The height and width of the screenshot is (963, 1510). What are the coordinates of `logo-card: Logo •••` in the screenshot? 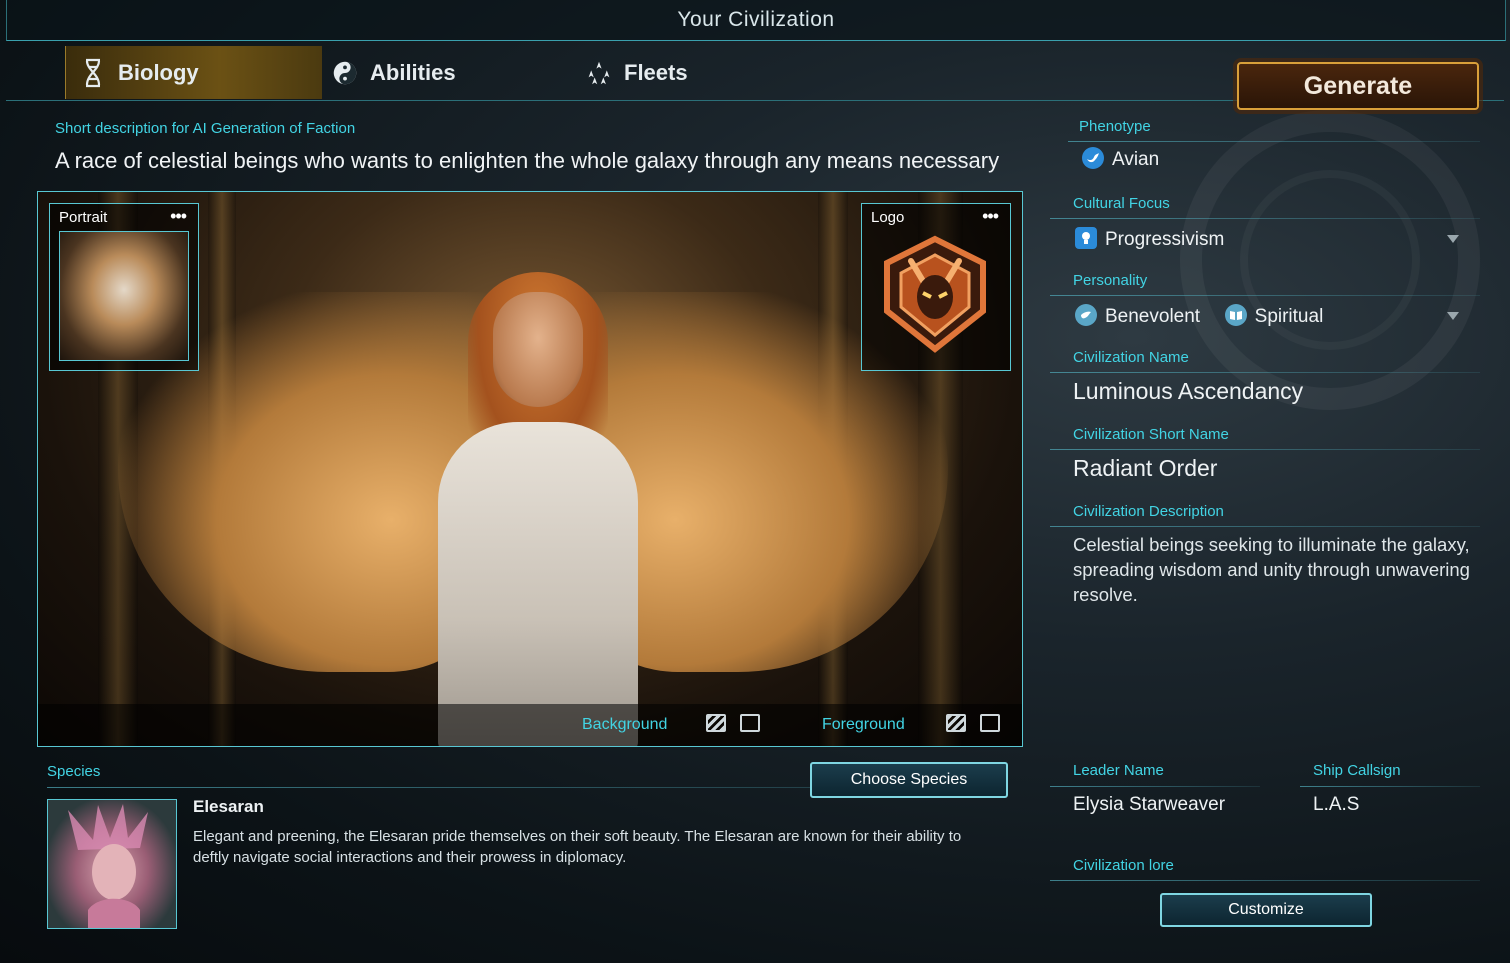 It's located at (936, 287).